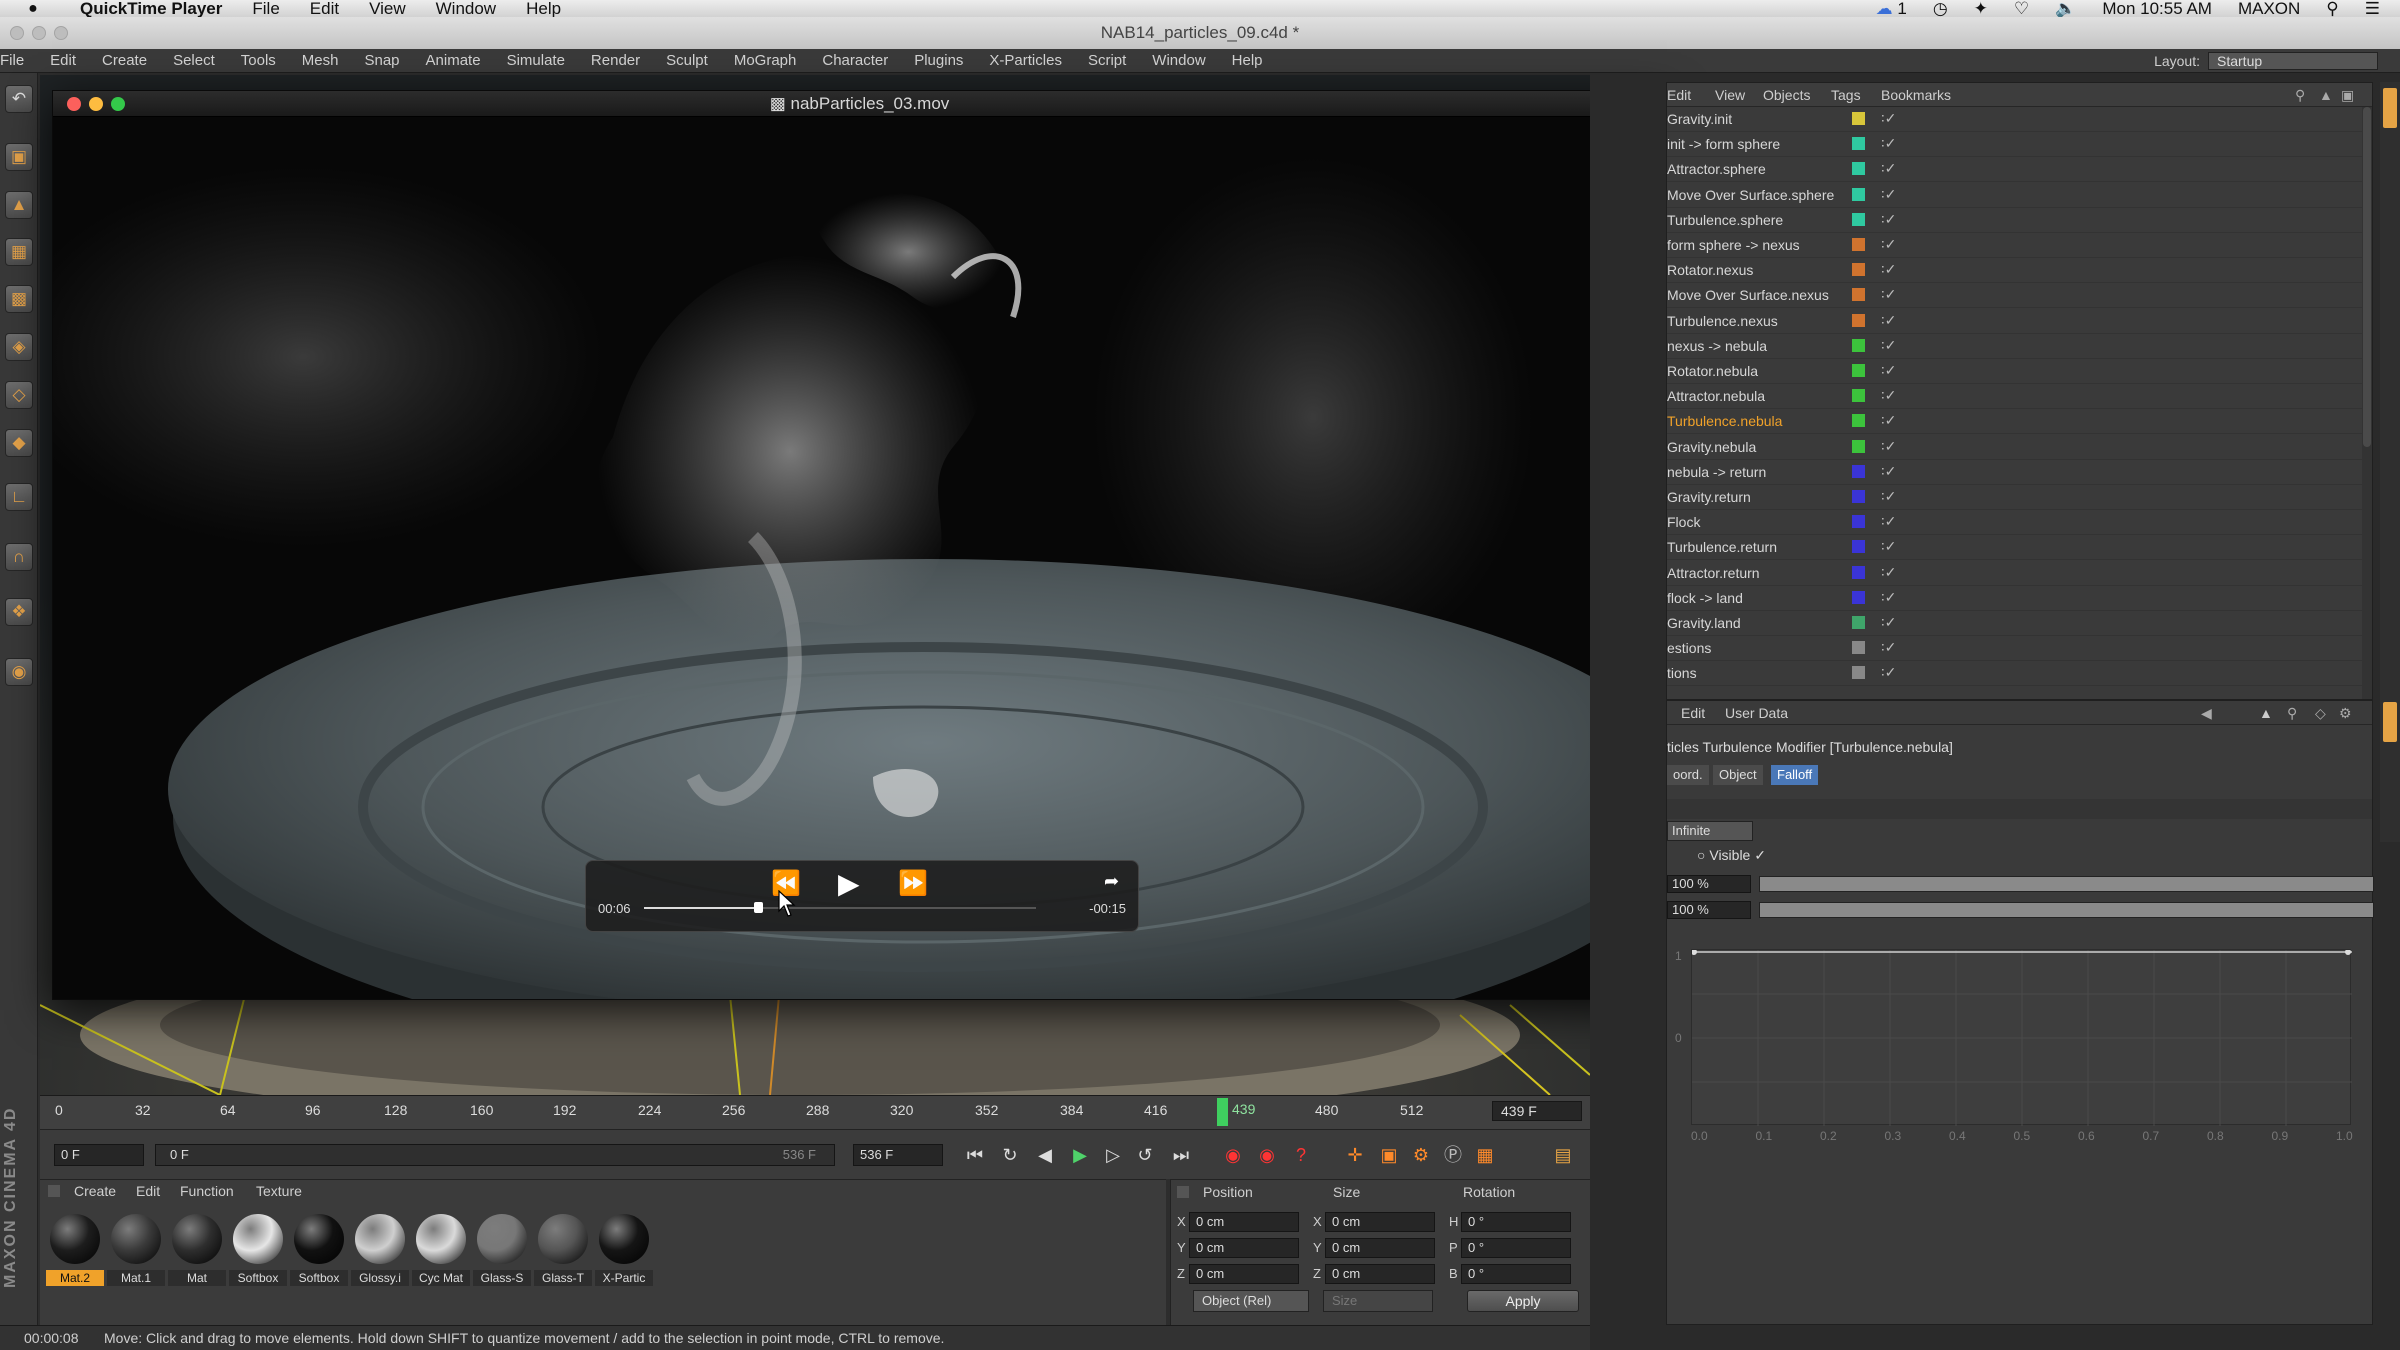  Describe the element at coordinates (1709, 884) in the screenshot. I see `strength-field: 100 %` at that location.